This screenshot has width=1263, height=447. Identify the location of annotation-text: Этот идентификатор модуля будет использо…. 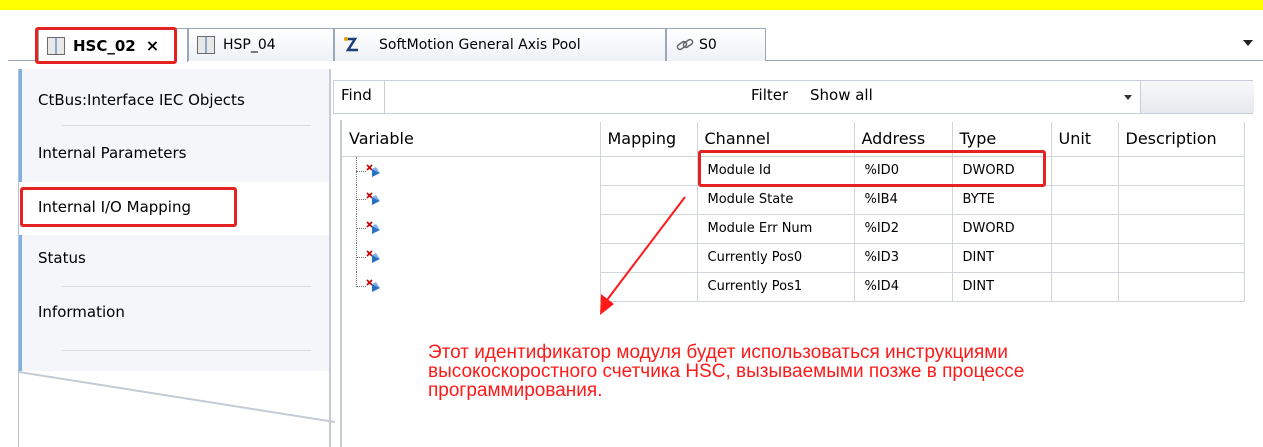
(818, 371).